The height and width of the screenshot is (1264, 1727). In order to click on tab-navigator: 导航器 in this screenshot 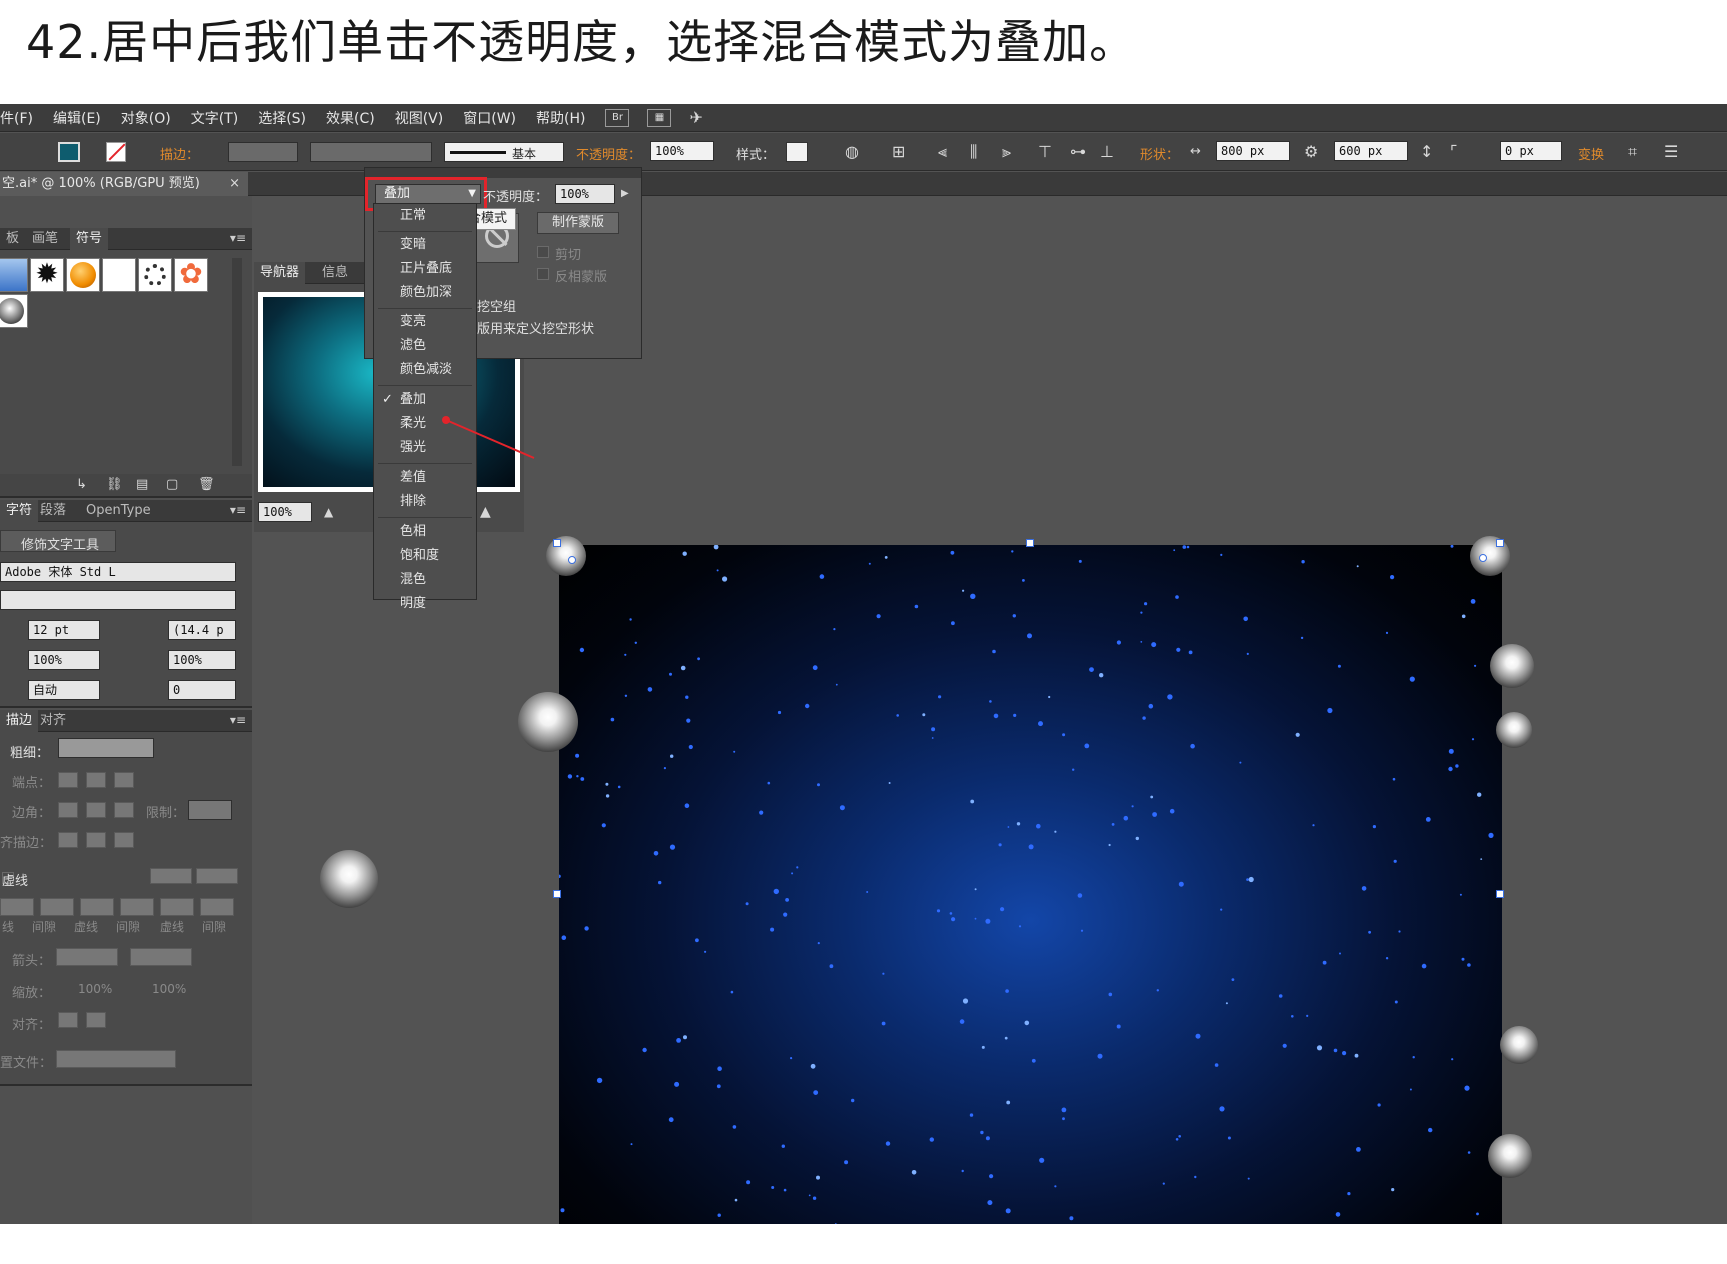, I will do `click(280, 273)`.